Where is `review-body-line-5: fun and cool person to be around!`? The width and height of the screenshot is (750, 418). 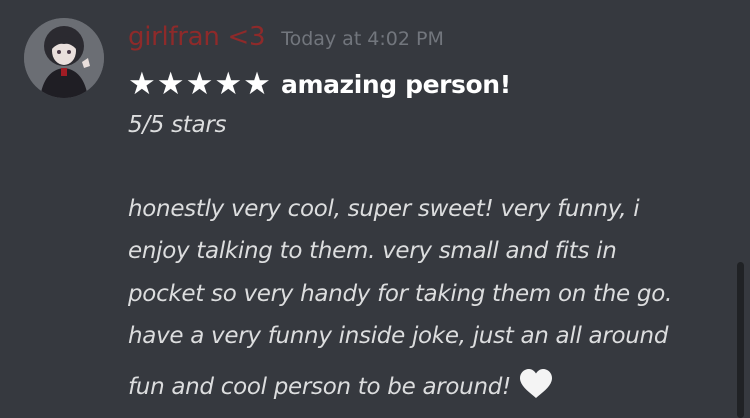
review-body-line-5: fun and cool person to be around! is located at coordinates (340, 387).